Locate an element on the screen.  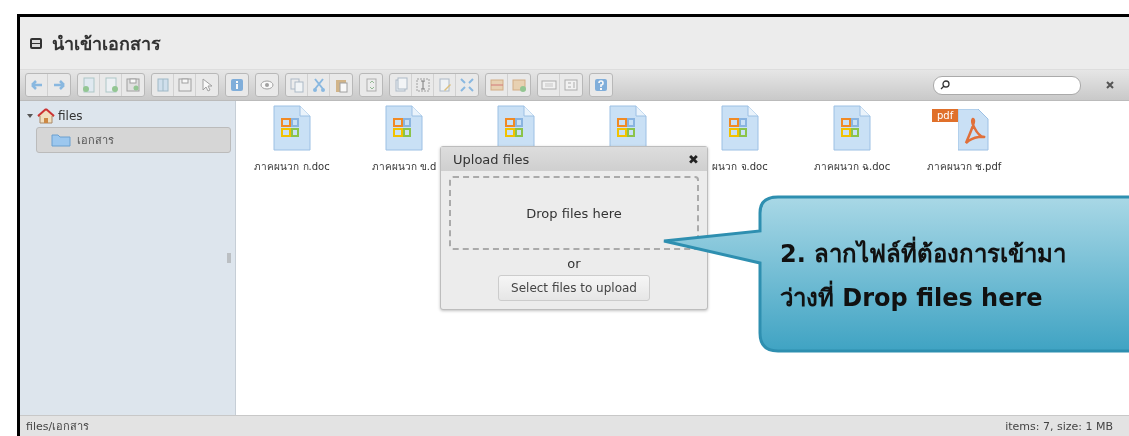
folder-icon is located at coordinates (61, 140).